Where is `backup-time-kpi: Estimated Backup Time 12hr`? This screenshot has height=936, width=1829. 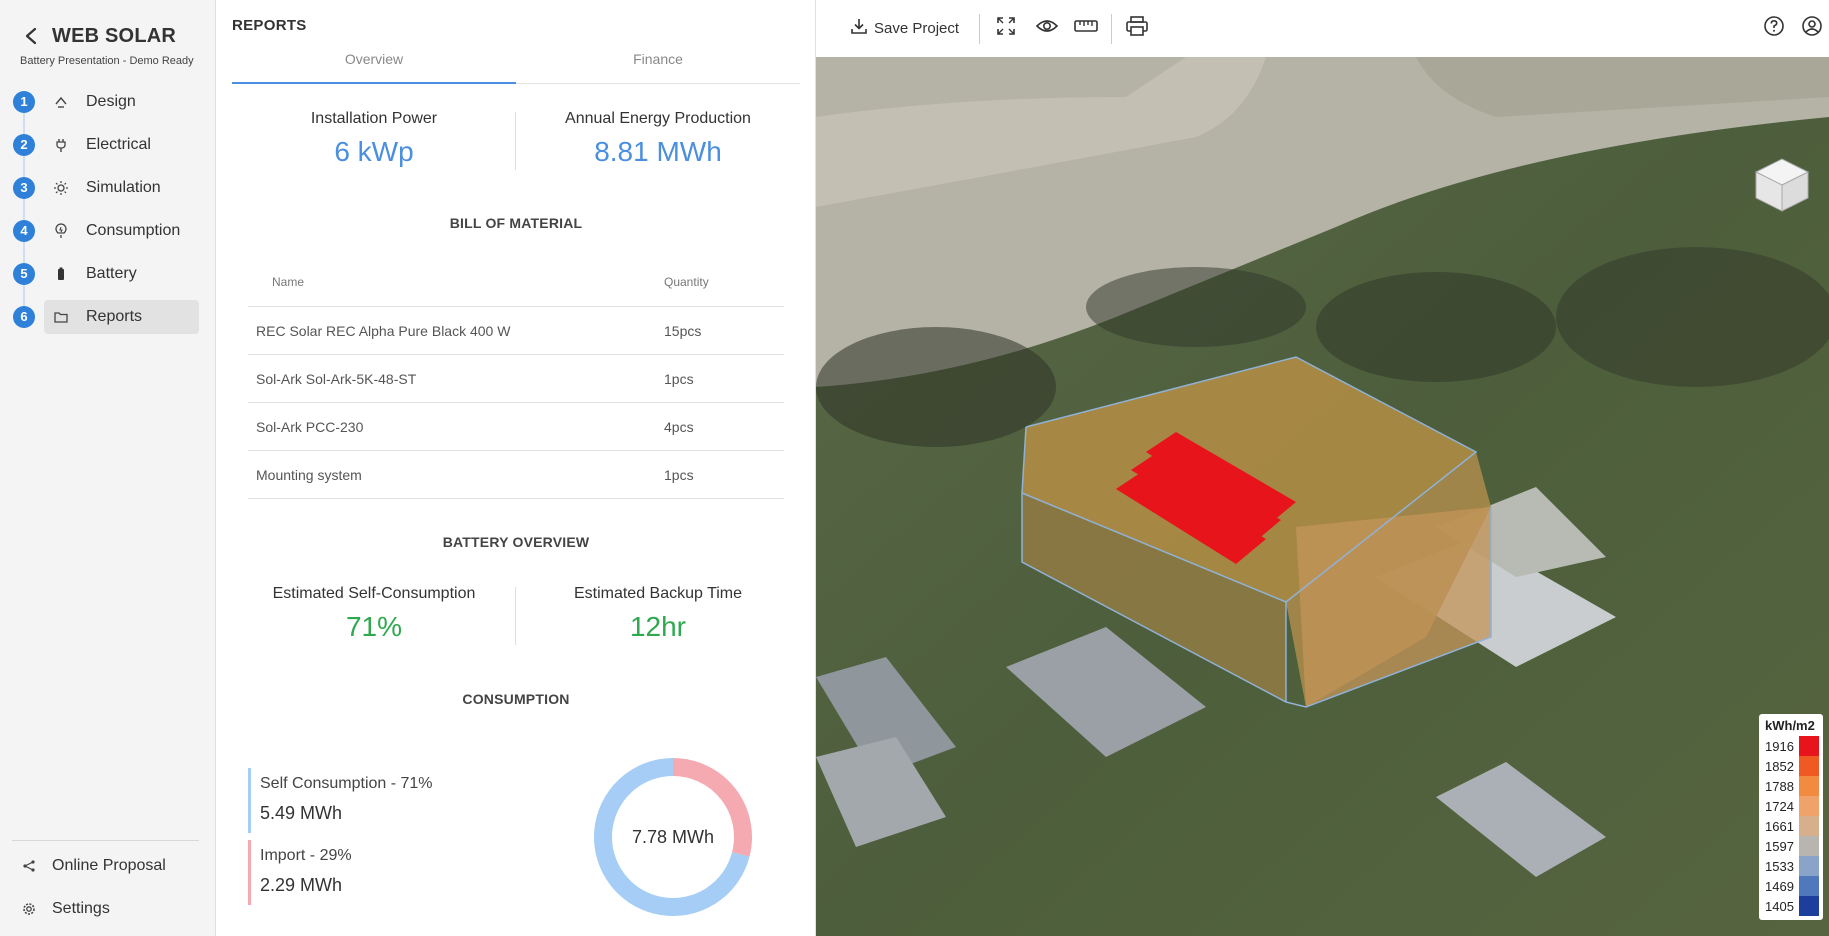 backup-time-kpi: Estimated Backup Time 12hr is located at coordinates (658, 624).